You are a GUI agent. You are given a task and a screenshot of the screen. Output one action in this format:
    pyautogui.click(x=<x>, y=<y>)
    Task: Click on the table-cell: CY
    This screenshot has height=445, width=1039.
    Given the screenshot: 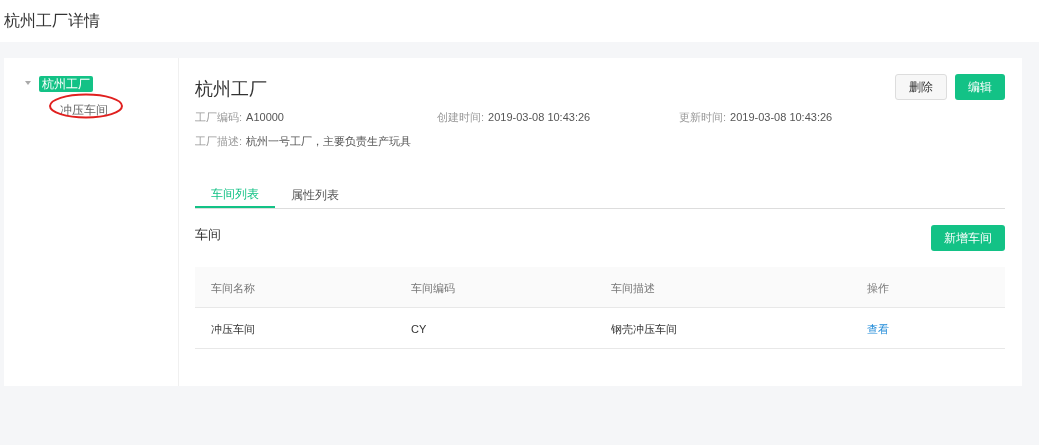 What is the action you would take?
    pyautogui.click(x=419, y=329)
    